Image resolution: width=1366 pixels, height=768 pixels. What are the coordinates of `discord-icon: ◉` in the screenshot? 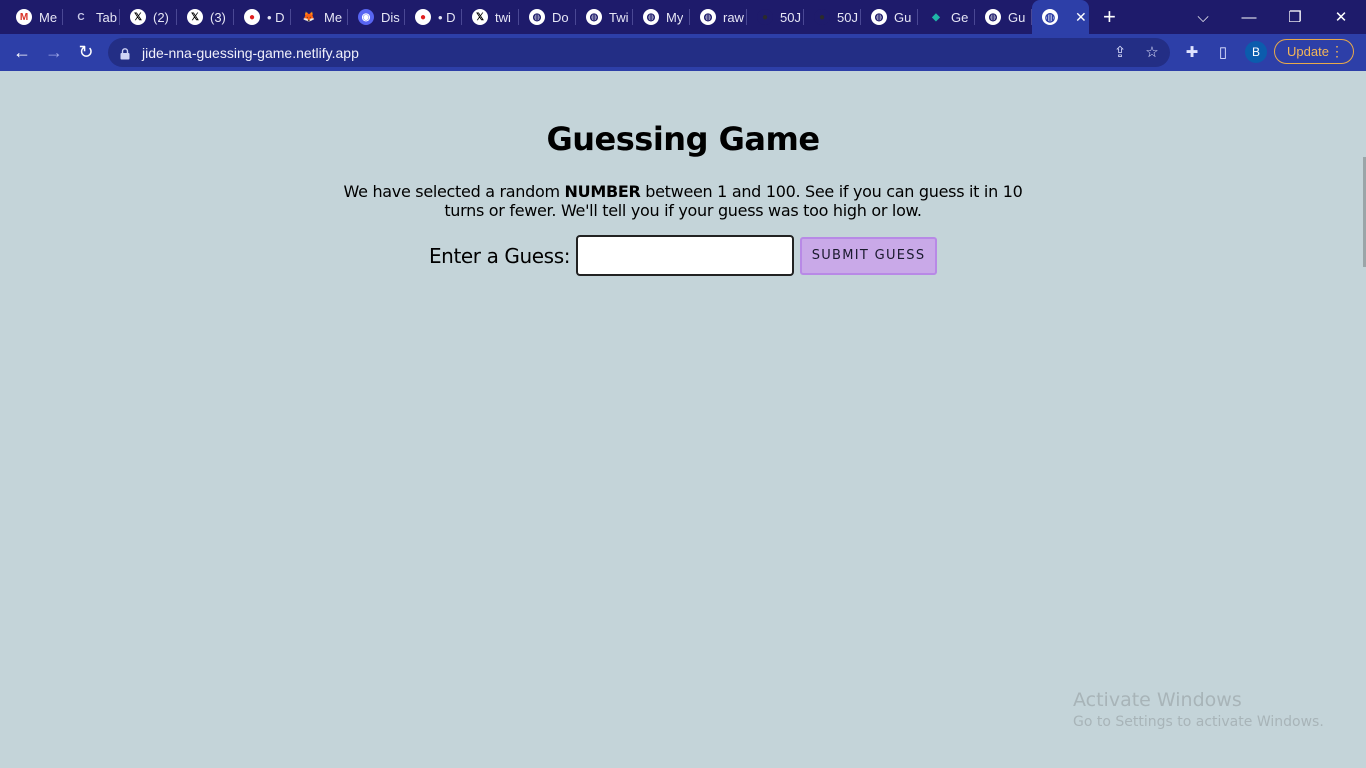 It's located at (366, 17).